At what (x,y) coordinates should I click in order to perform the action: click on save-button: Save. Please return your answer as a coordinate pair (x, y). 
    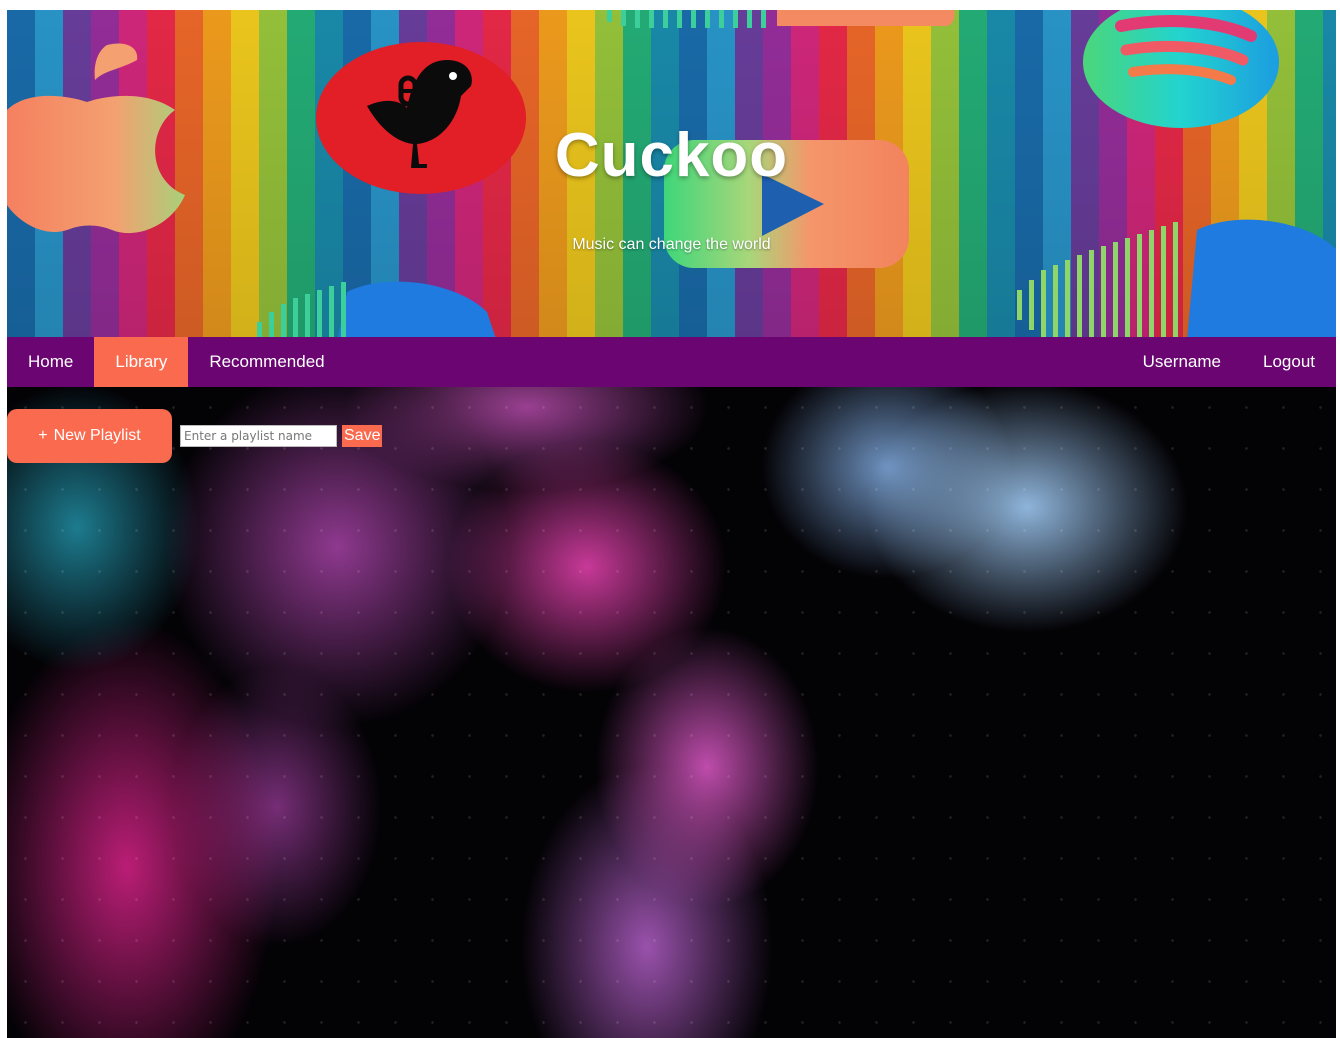
    Looking at the image, I should click on (362, 436).